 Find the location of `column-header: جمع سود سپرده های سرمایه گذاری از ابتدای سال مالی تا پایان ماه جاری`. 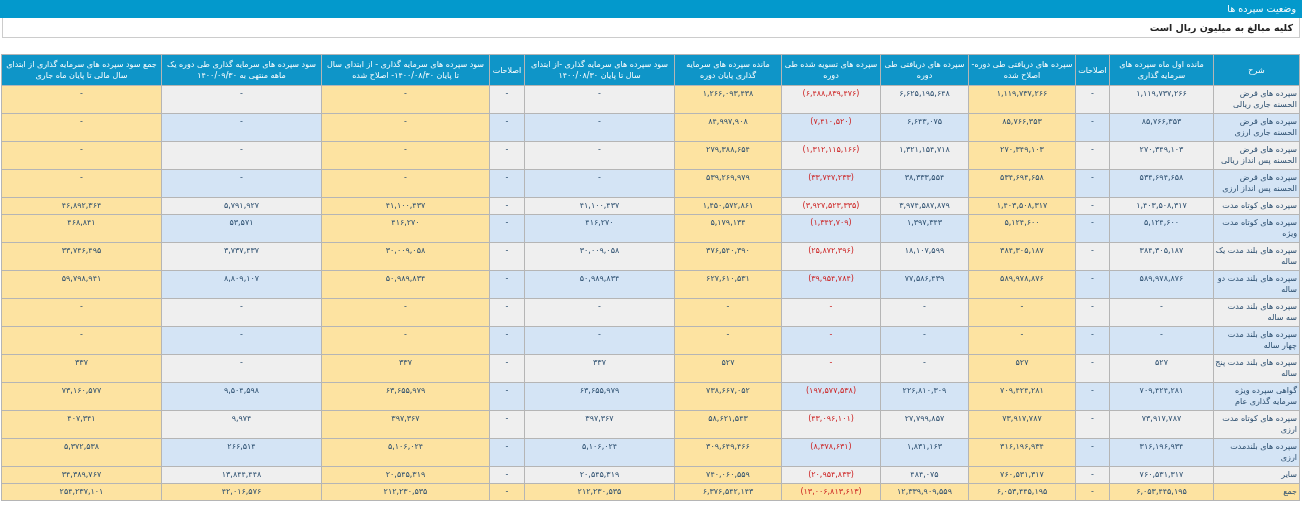

column-header: جمع سود سپرده های سرمایه گذاری از ابتدای سال مالی تا پایان ماه جاری is located at coordinates (81, 70).